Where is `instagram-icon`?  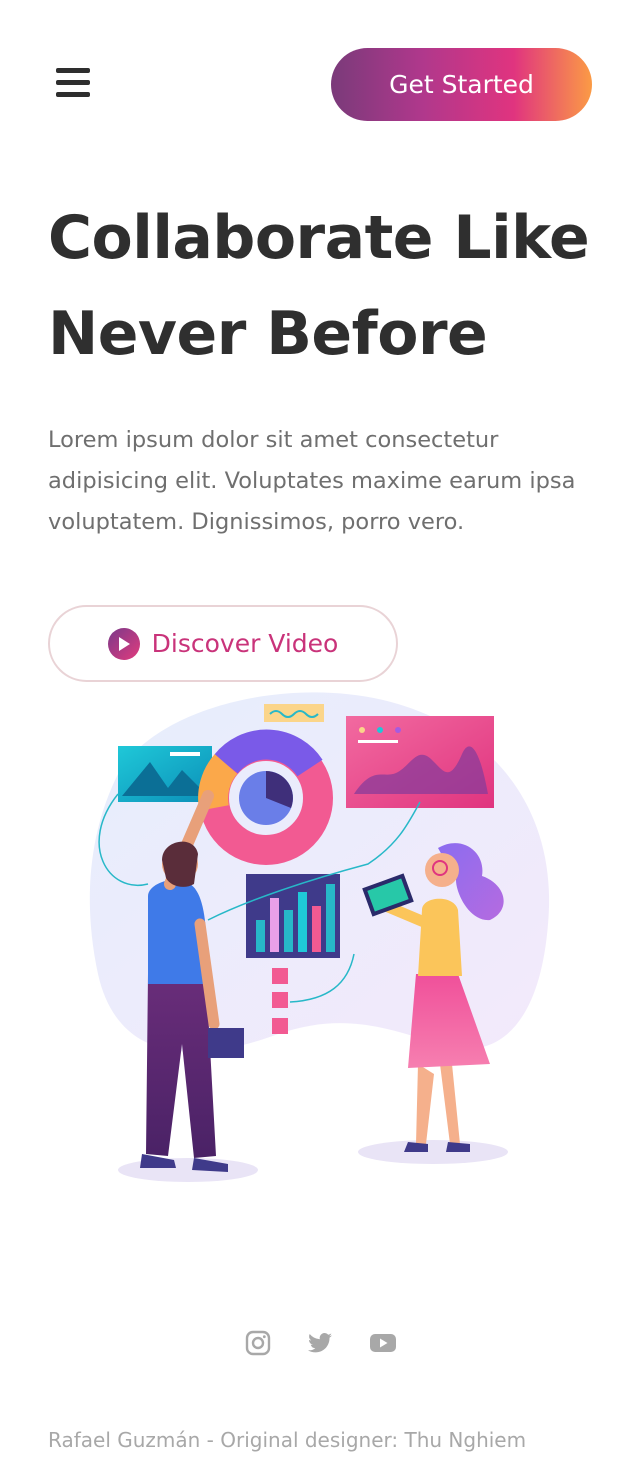
instagram-icon is located at coordinates (258, 1343).